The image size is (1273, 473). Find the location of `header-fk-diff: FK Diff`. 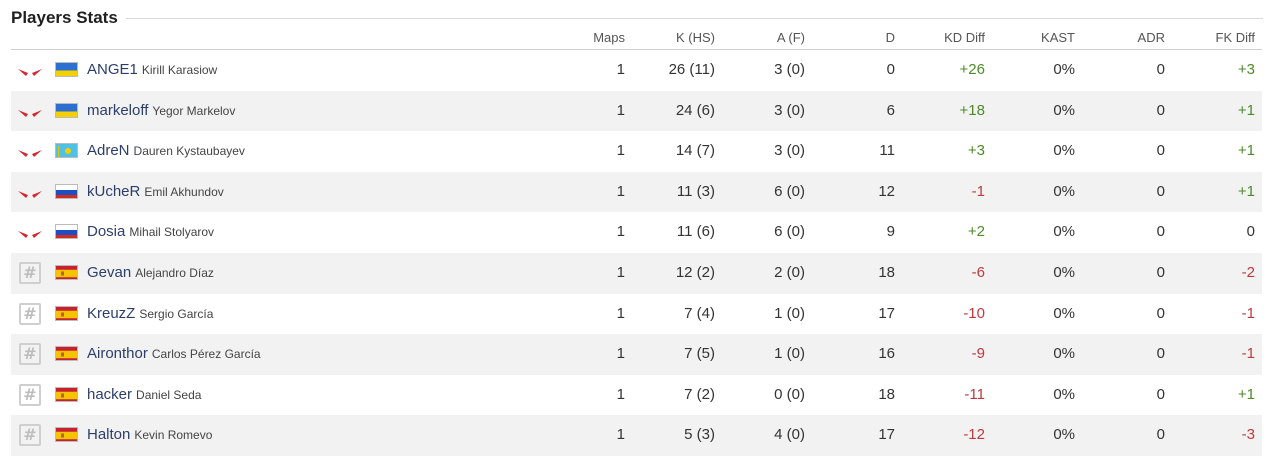

header-fk-diff: FK Diff is located at coordinates (1225, 38).